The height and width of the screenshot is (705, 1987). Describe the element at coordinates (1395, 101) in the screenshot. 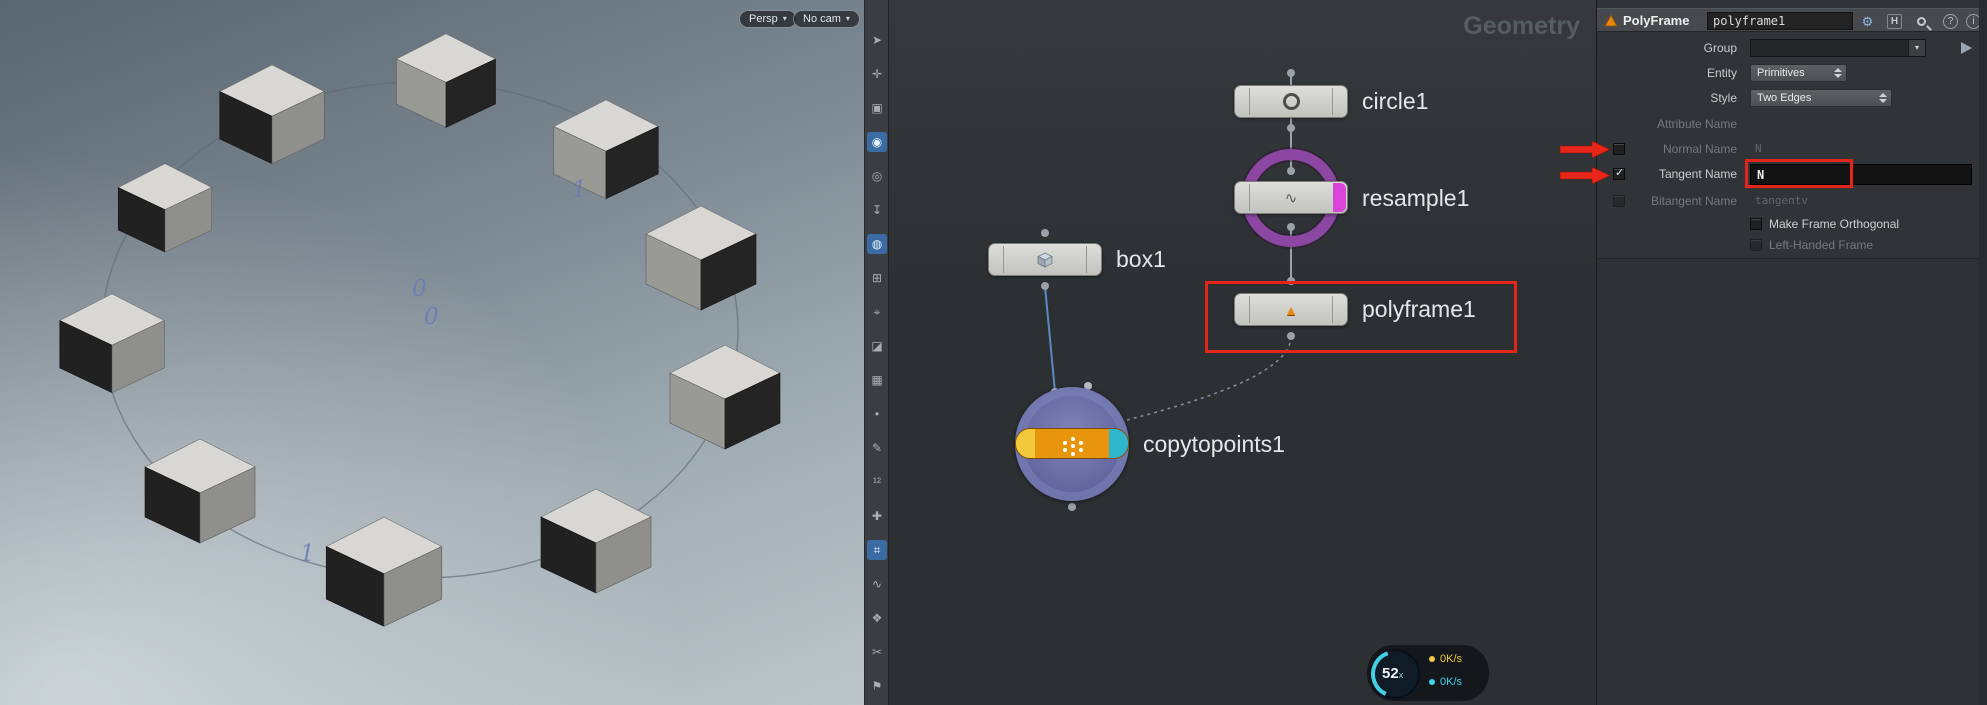

I see `node-label-circle1: circle1` at that location.